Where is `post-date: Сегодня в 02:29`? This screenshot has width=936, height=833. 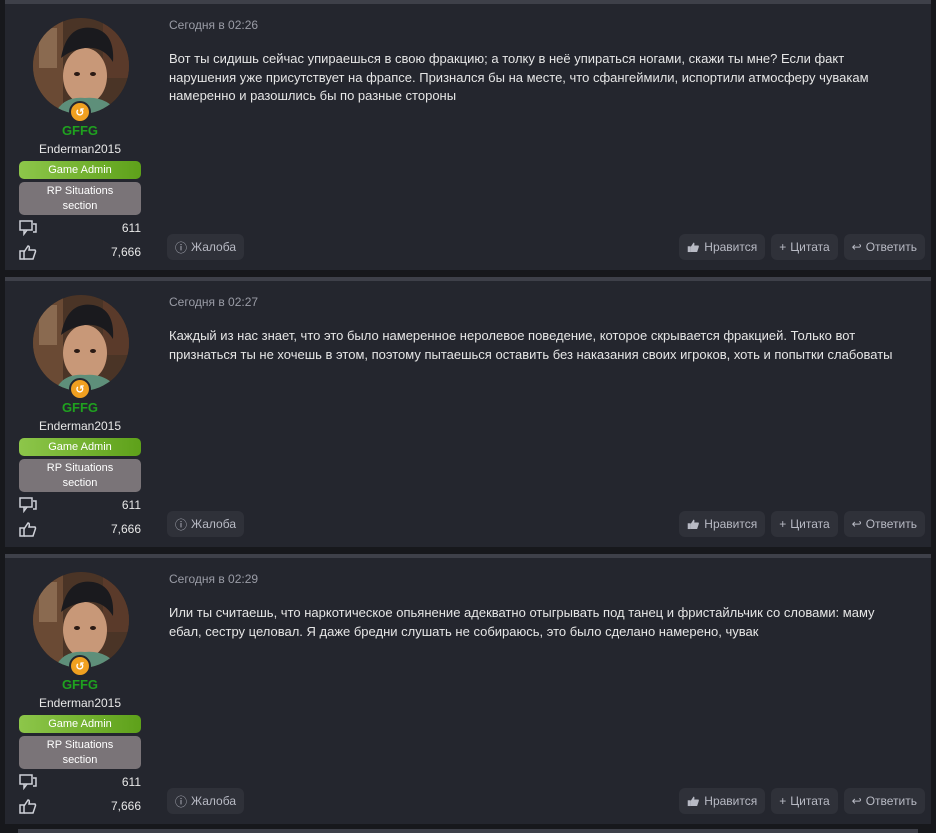 post-date: Сегодня в 02:29 is located at coordinates (213, 579).